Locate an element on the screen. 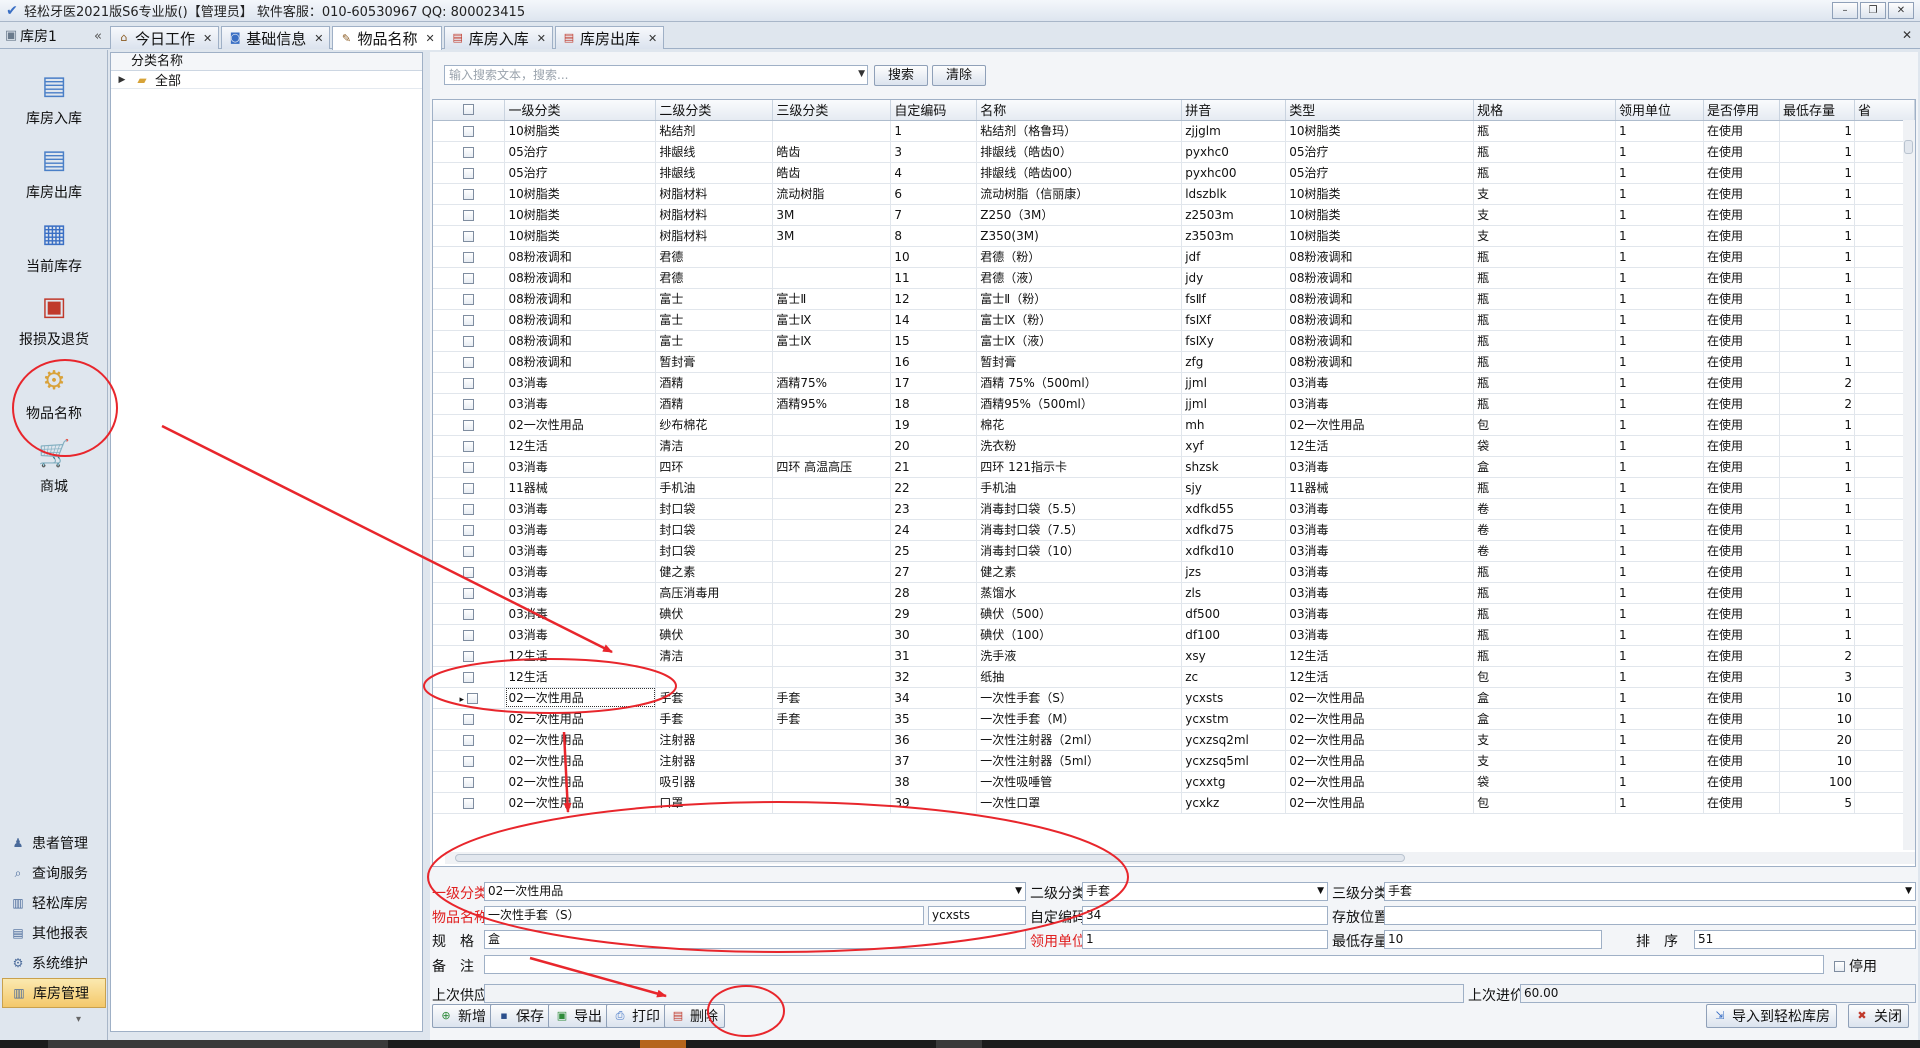  table-cell: 08粉液调和 is located at coordinates (1380, 257).